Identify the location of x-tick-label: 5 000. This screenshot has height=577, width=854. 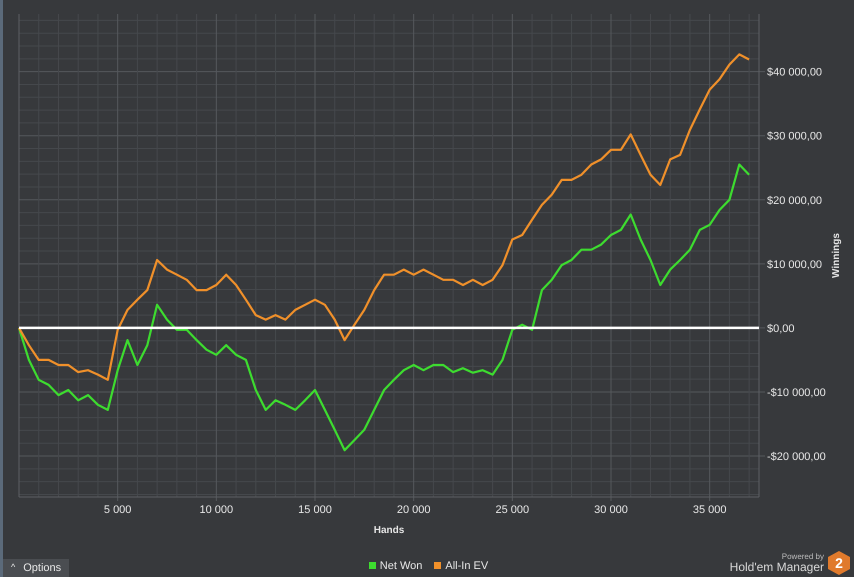
(118, 510).